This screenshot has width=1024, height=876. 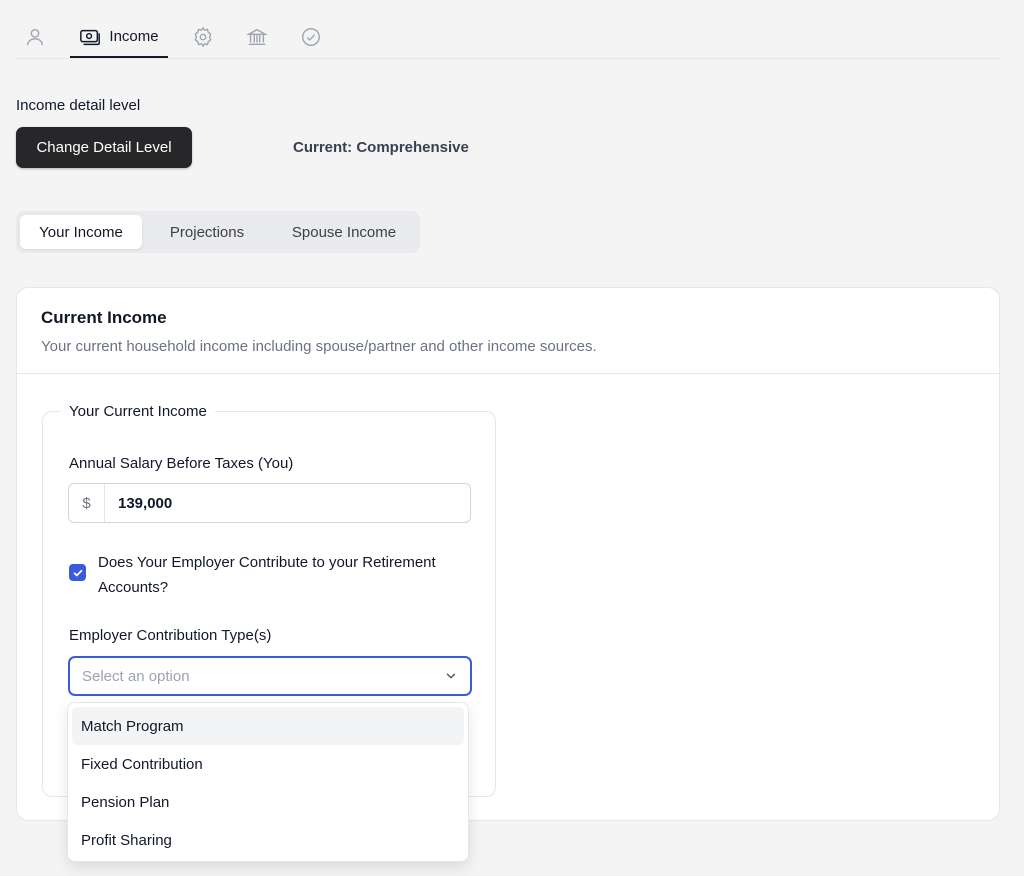 I want to click on top-nav: Income, so click(x=508, y=37).